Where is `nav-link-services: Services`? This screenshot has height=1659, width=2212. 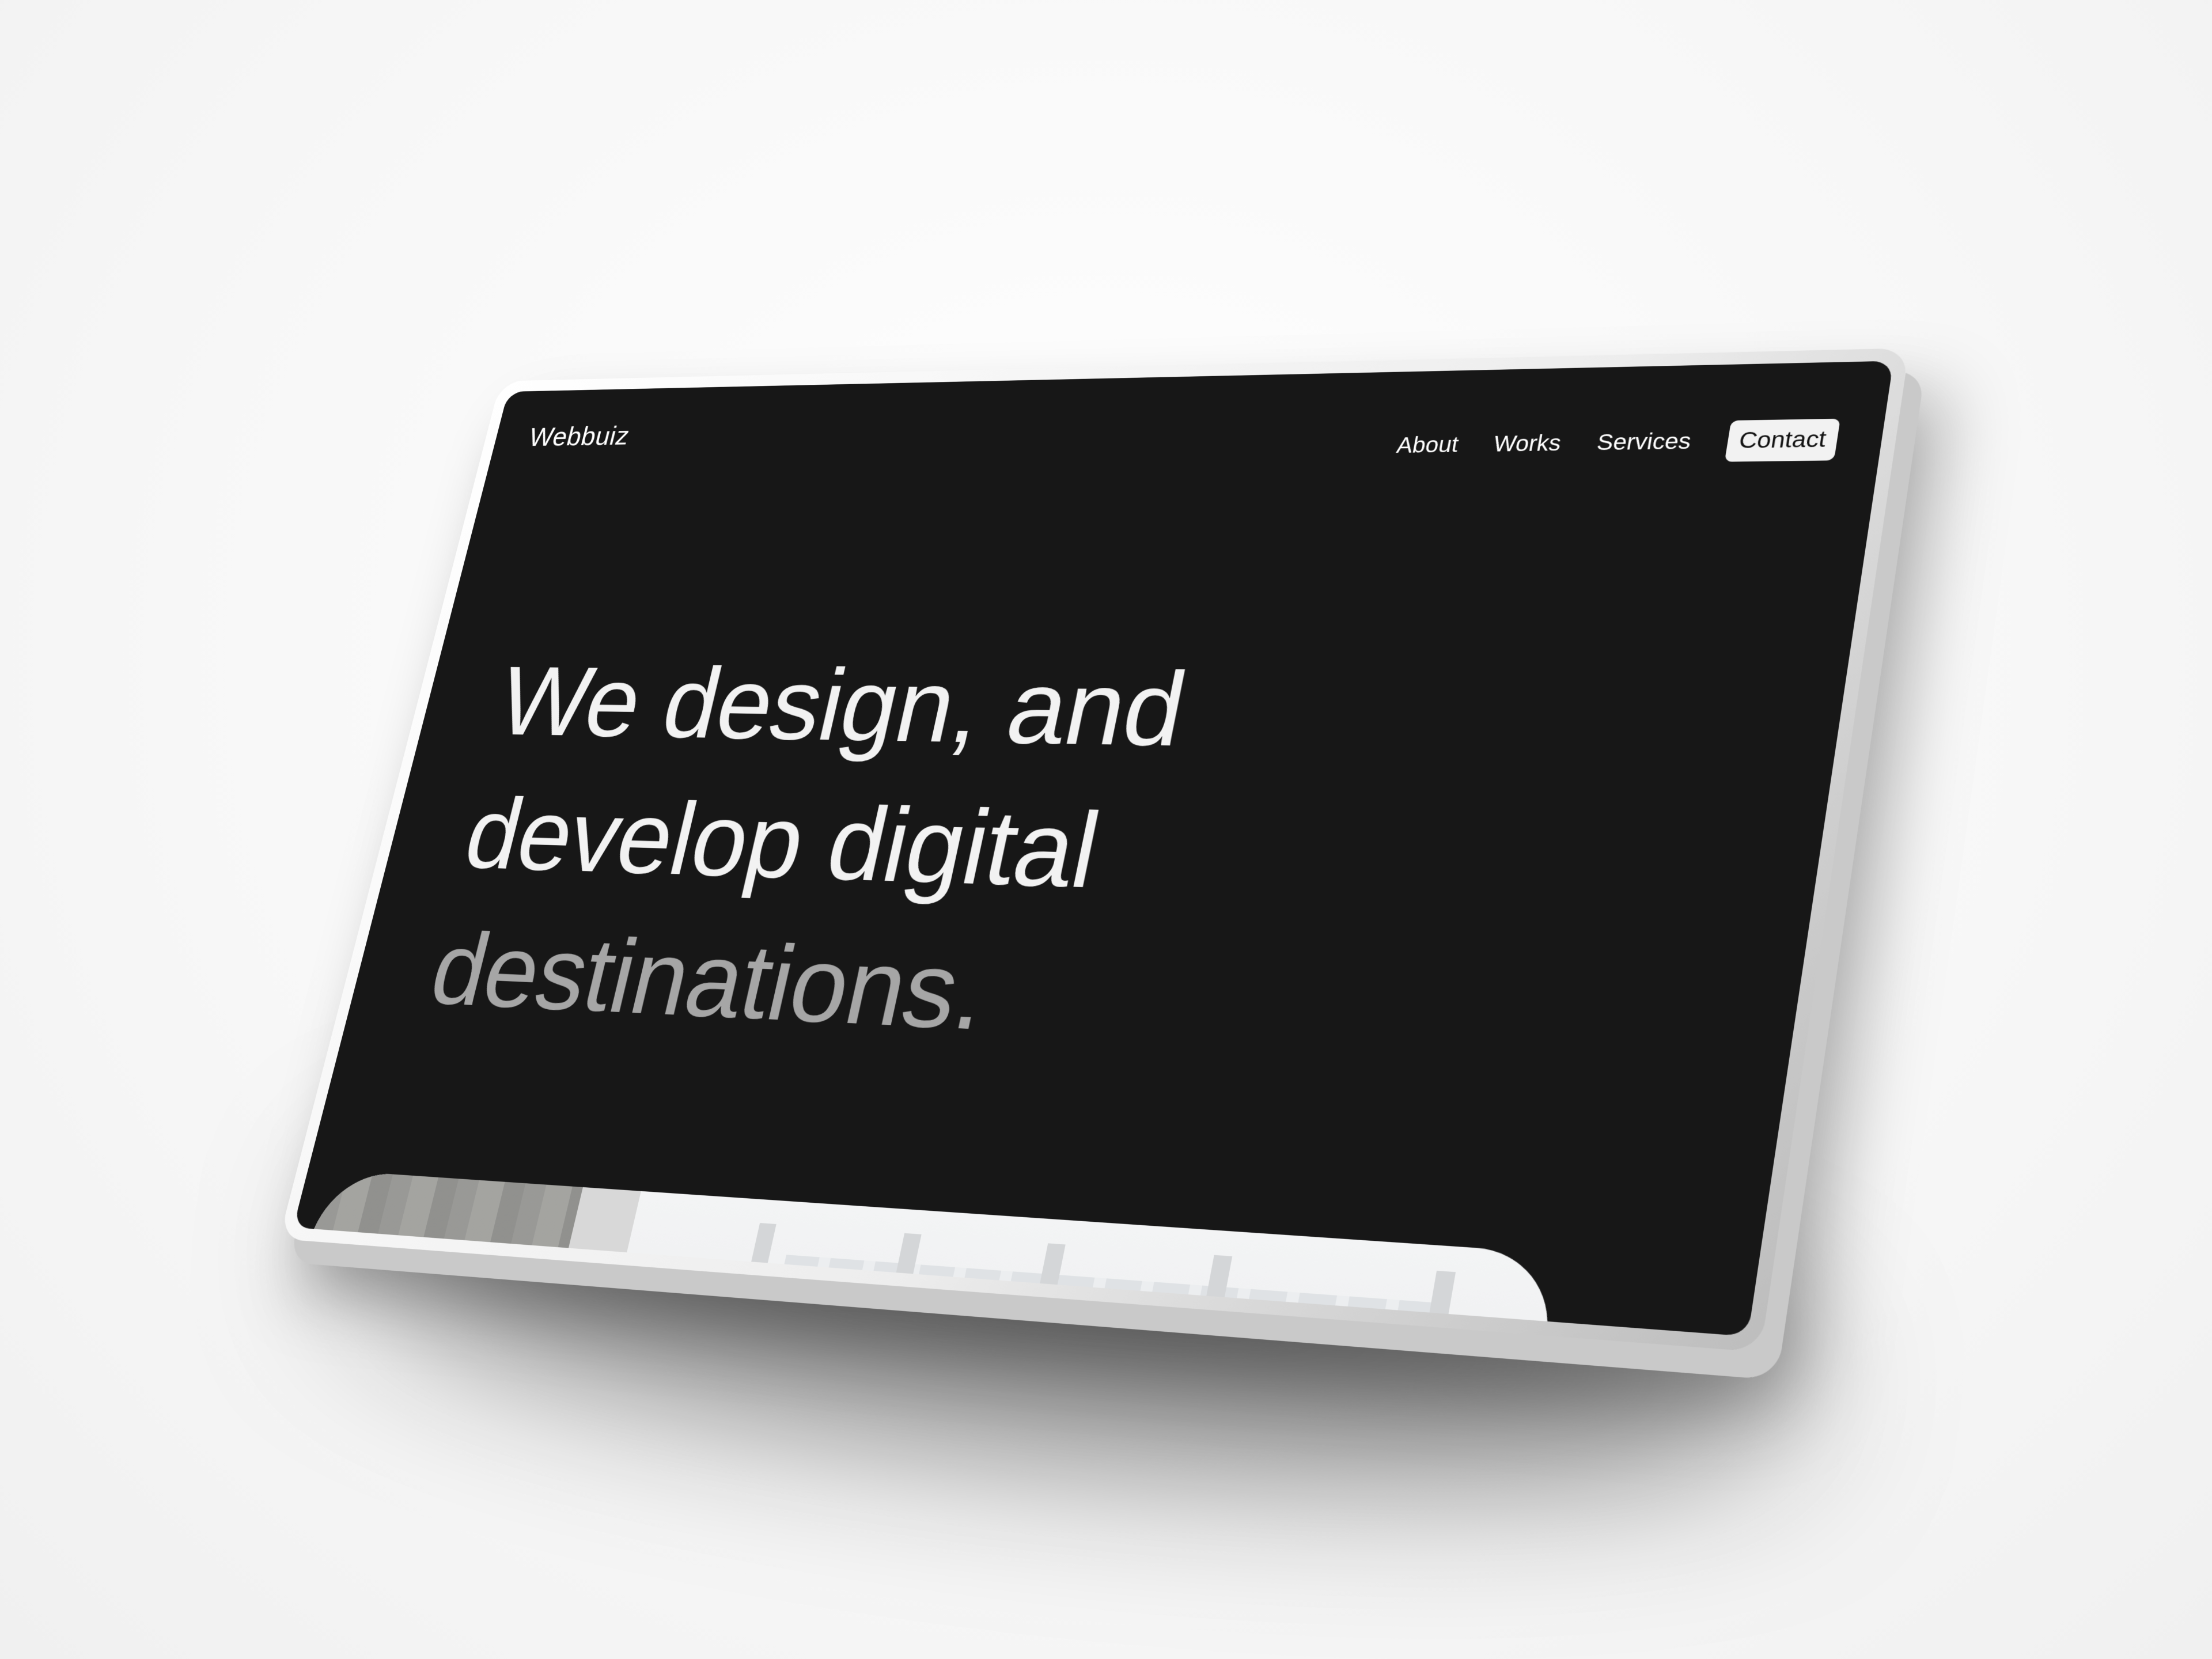 nav-link-services: Services is located at coordinates (1644, 442).